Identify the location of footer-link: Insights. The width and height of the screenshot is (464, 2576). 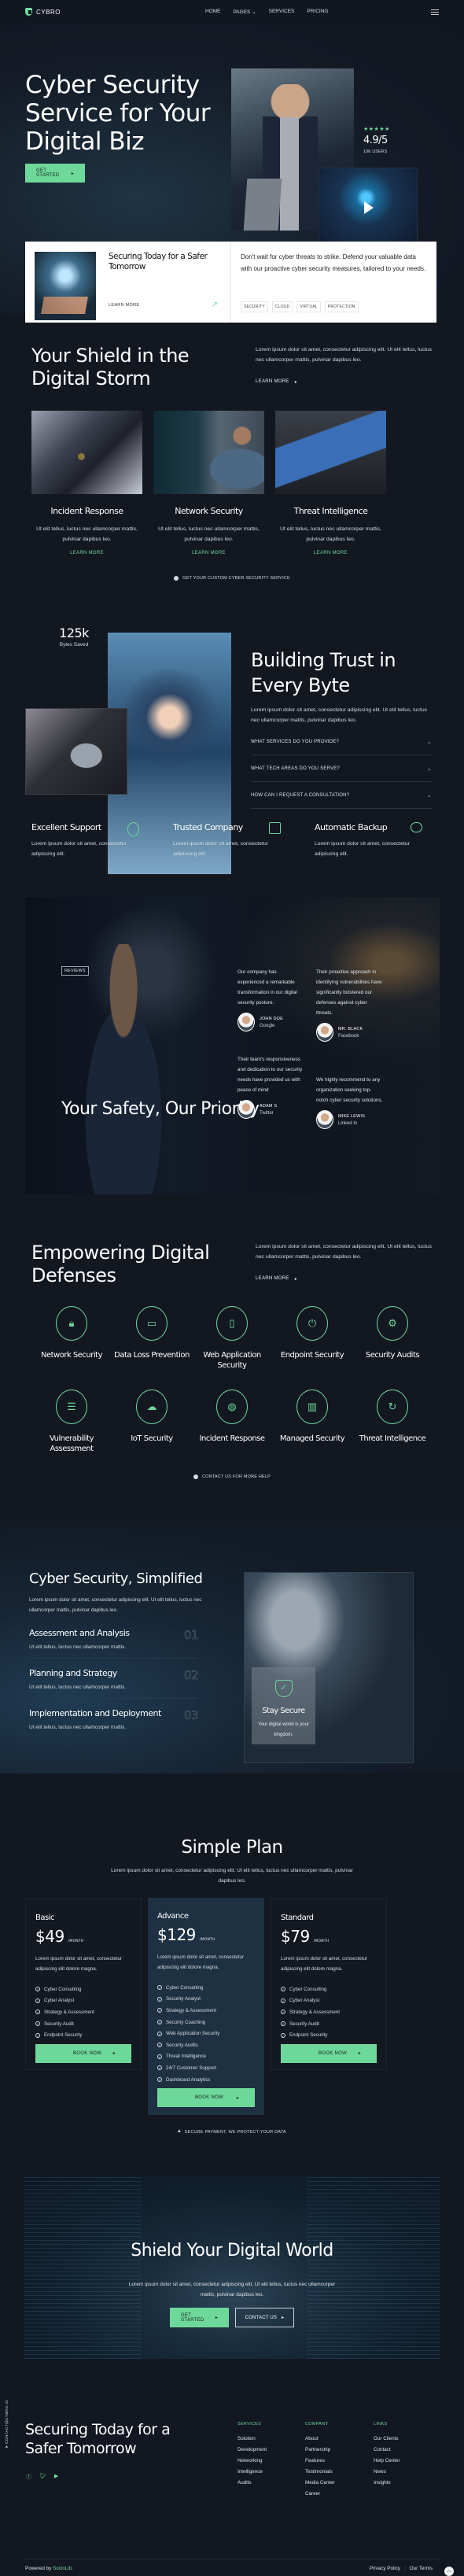
(387, 2485).